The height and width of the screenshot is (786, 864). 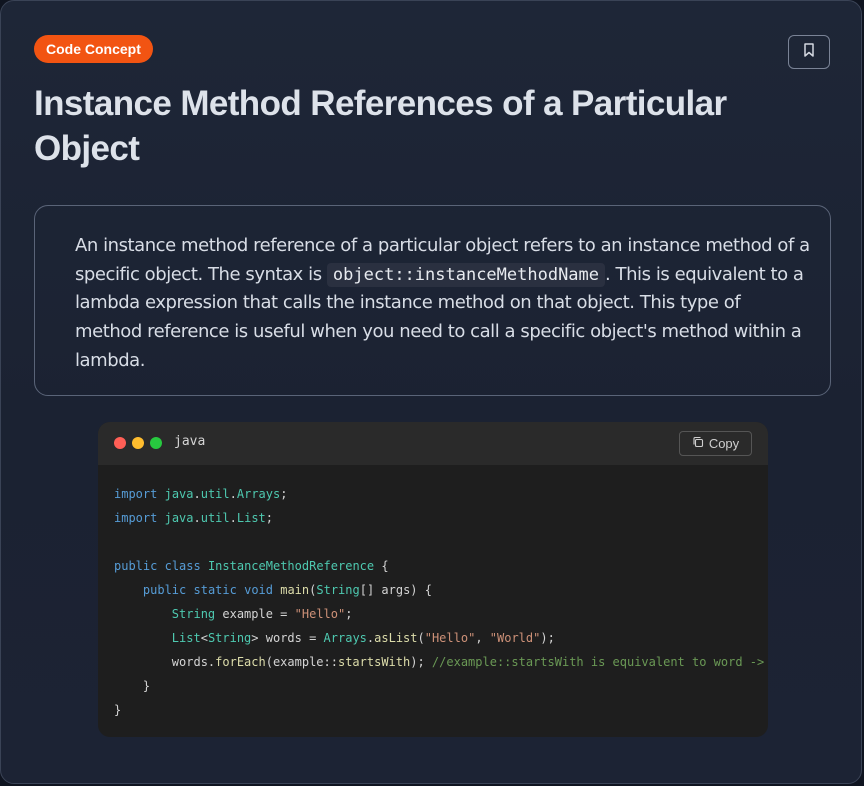 I want to click on window-close-dot, so click(x=120, y=443).